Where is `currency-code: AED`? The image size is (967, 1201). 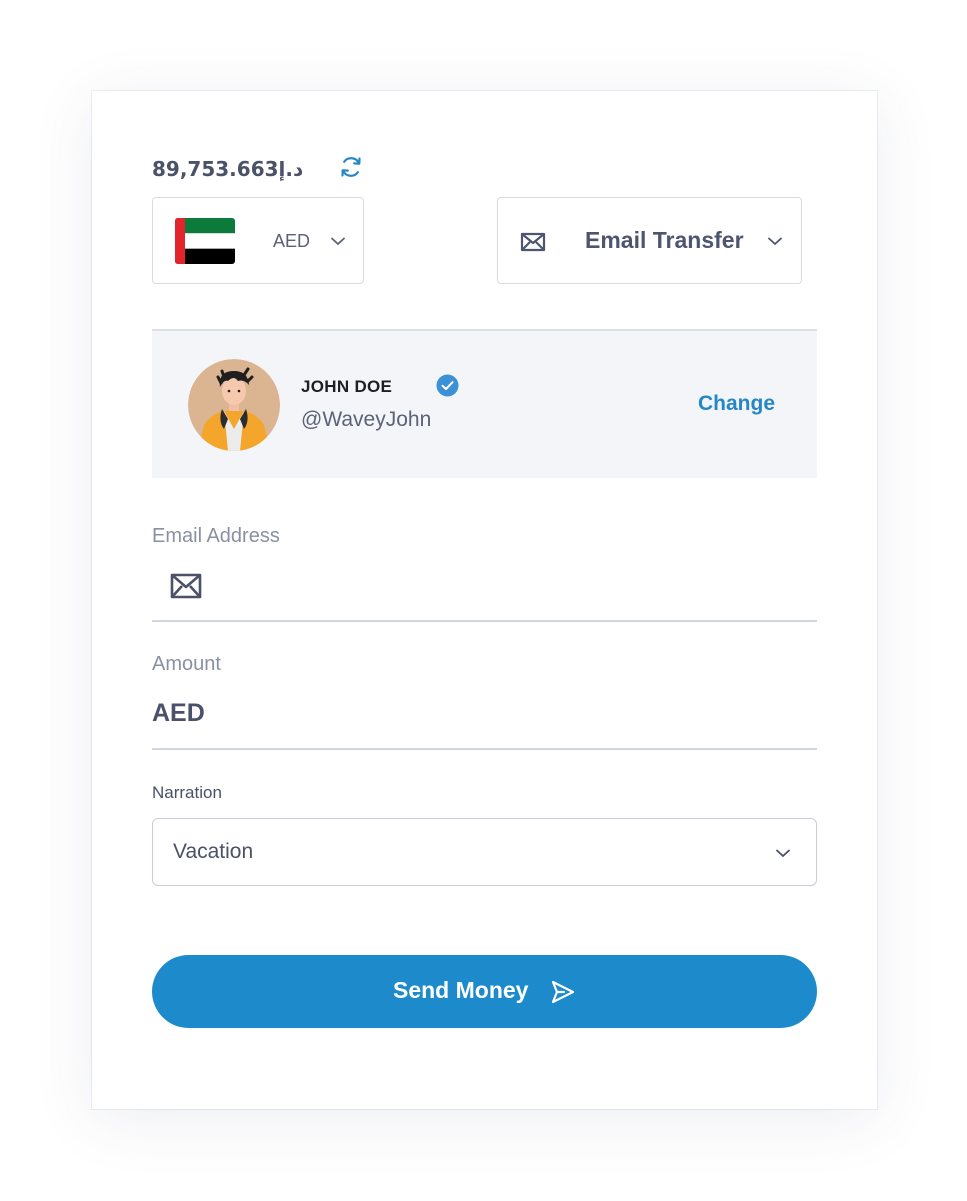 currency-code: AED is located at coordinates (292, 241).